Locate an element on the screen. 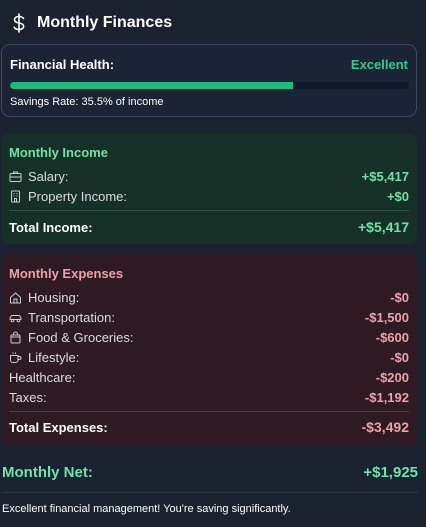 Image resolution: width=426 pixels, height=527 pixels. expense-row-value: -$600 is located at coordinates (392, 337).